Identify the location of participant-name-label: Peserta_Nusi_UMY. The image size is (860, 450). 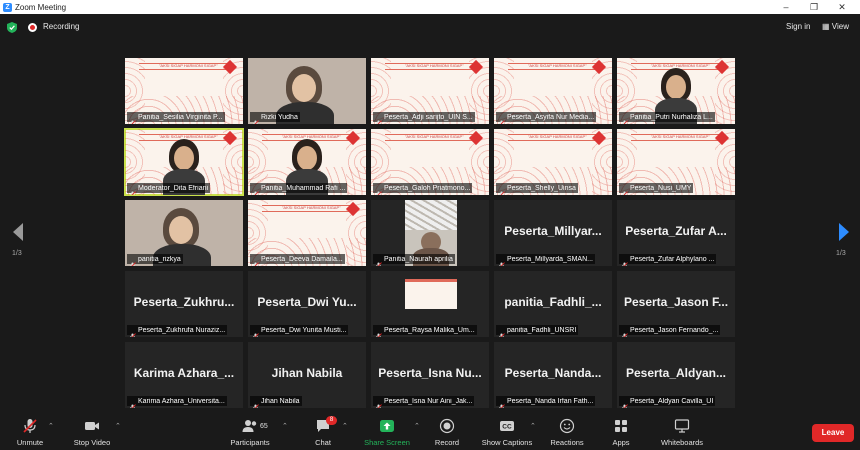
(656, 189).